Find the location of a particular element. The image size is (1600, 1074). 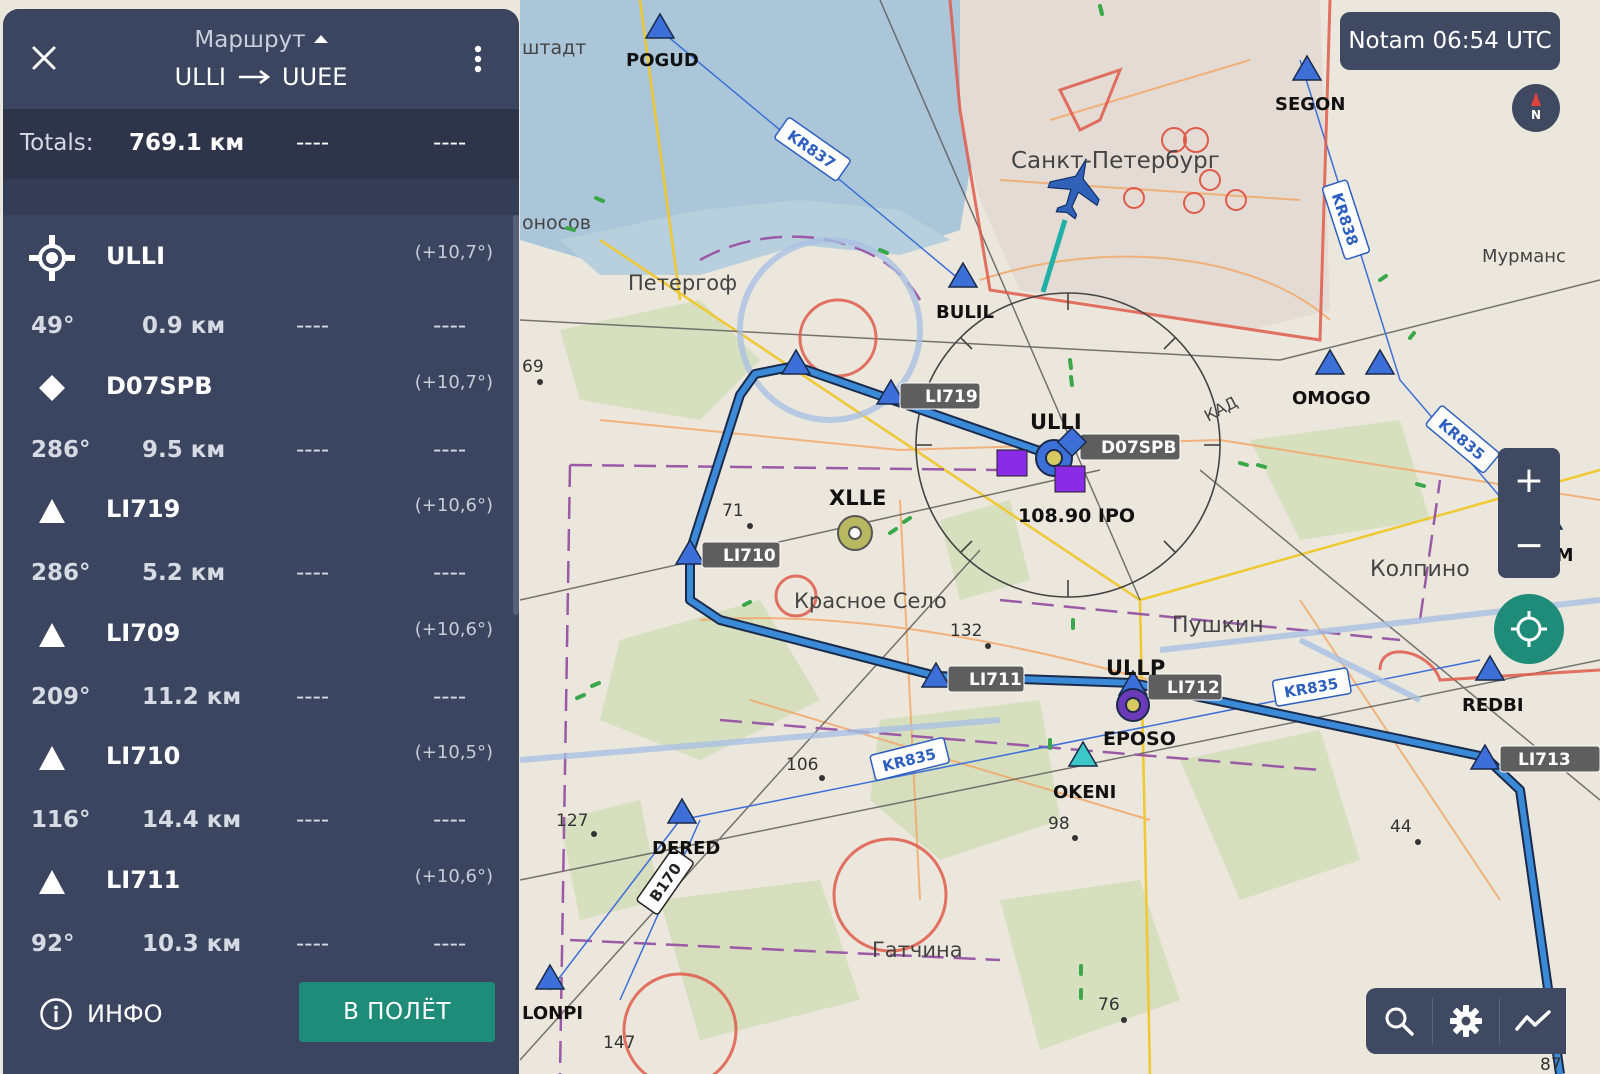

leg-distance: 0.9 км is located at coordinates (184, 326).